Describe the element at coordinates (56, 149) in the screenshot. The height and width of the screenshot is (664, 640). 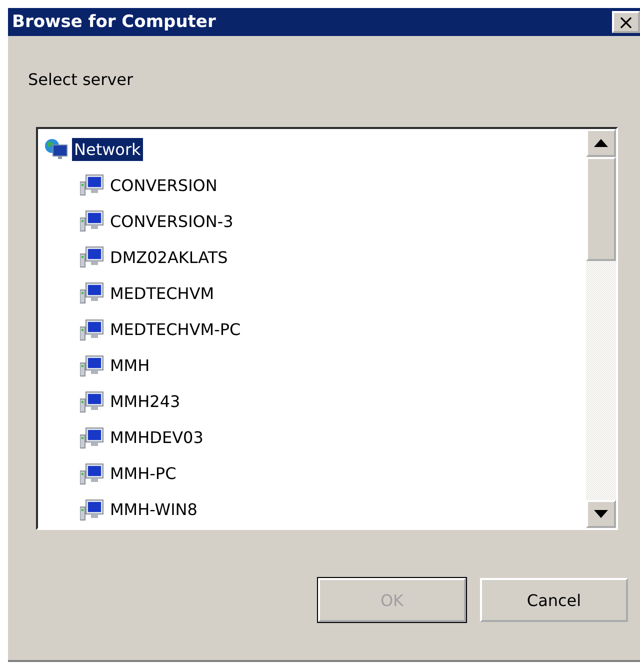
I see `network-globe-icon` at that location.